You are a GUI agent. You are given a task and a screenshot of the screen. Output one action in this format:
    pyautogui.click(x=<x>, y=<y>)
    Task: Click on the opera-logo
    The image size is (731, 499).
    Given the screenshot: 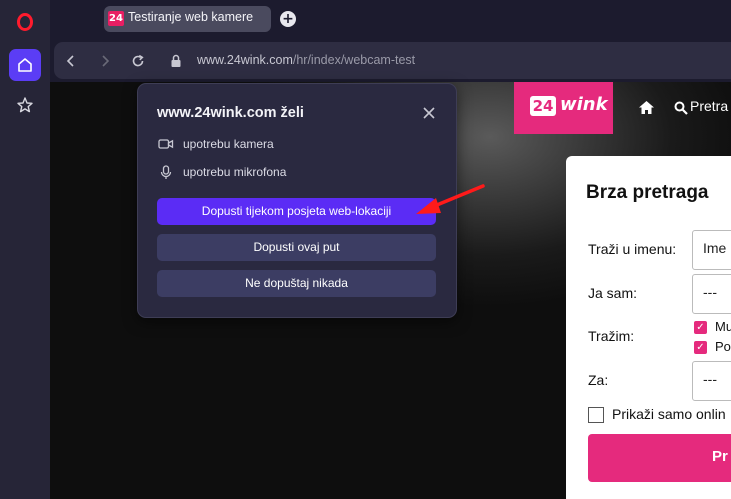 What is the action you would take?
    pyautogui.click(x=25, y=22)
    